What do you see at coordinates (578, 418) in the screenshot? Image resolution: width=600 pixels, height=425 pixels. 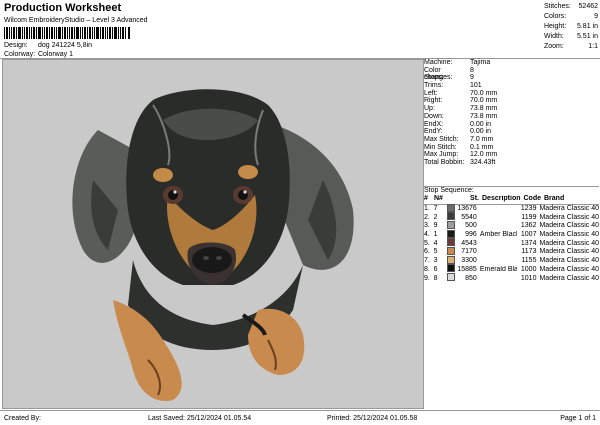 I see `page-number: Page 1 of 1` at bounding box center [578, 418].